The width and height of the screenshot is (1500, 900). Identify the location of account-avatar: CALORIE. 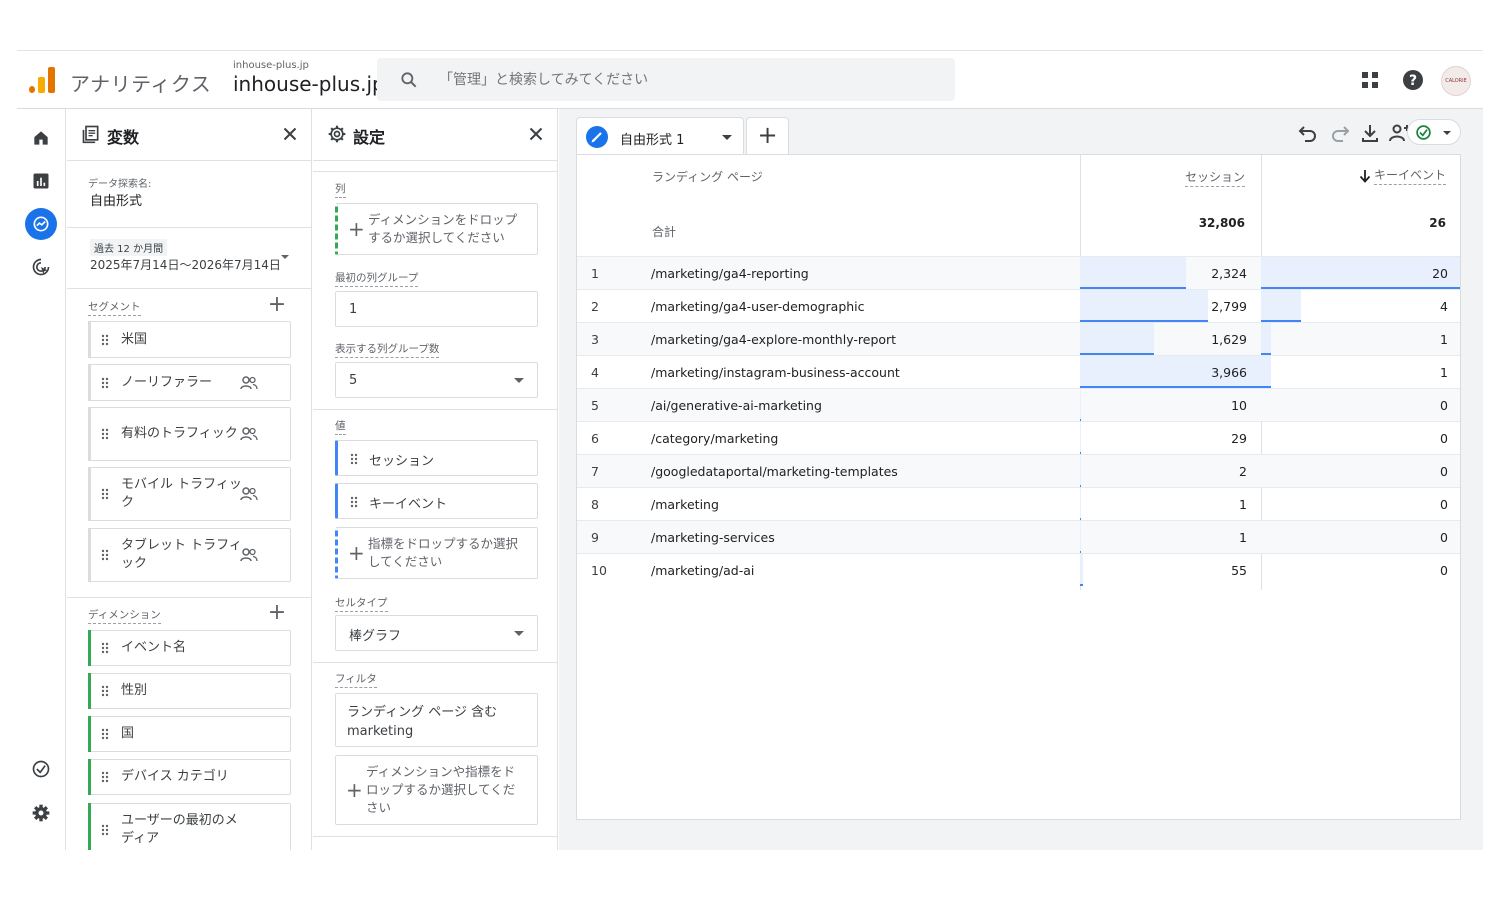
(1456, 81).